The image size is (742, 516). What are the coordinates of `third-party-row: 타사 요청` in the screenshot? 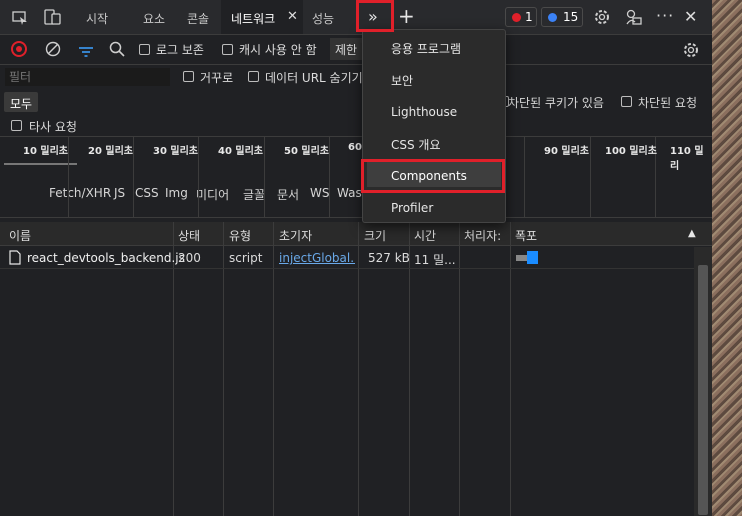 It's located at (356, 125).